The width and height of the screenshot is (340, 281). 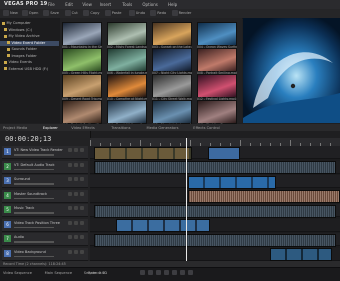 I want to click on cut-icon, so click(x=67, y=13).